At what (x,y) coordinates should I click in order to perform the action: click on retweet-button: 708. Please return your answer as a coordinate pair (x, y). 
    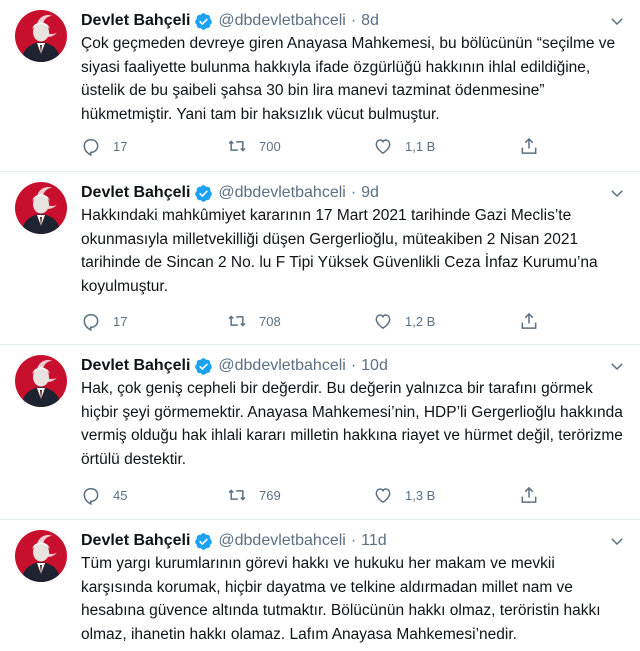
    Looking at the image, I should click on (300, 321).